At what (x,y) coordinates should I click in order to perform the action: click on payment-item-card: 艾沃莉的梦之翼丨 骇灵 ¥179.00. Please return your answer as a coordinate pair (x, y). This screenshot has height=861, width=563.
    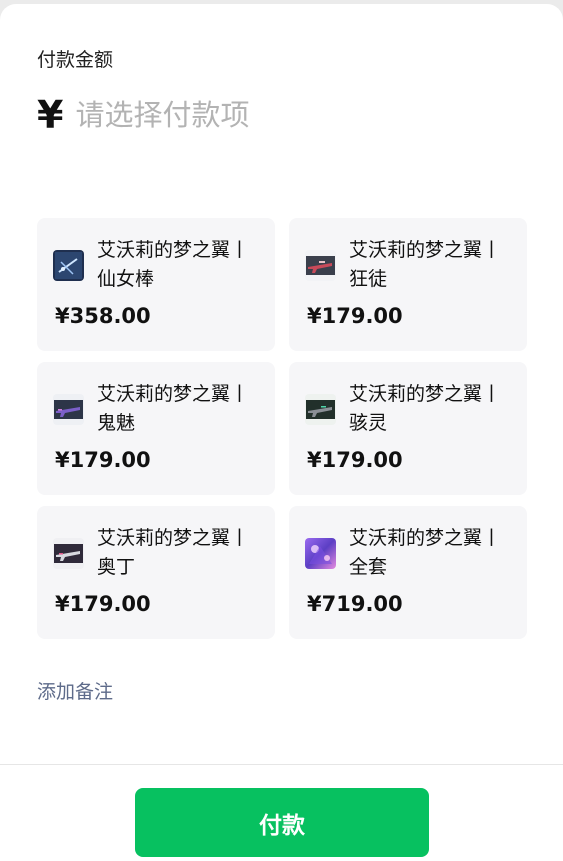
    Looking at the image, I should click on (408, 428).